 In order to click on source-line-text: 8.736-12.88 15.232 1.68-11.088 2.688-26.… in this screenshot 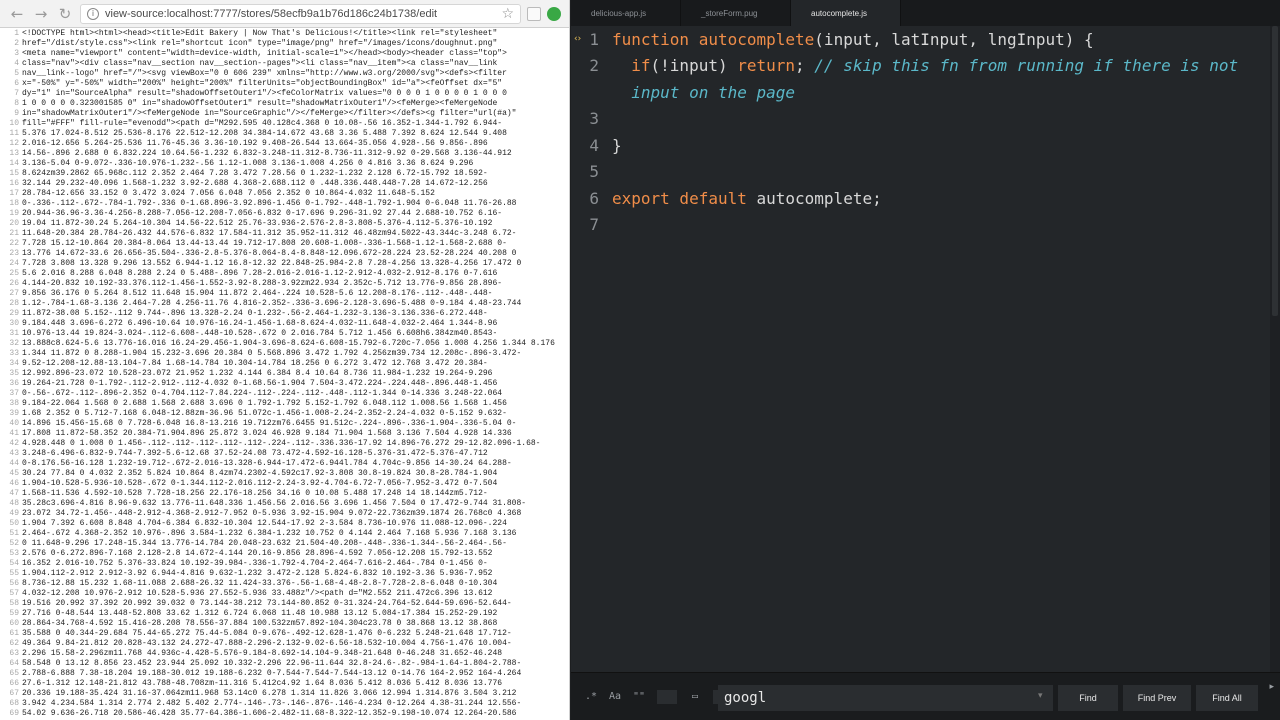, I will do `click(260, 583)`.